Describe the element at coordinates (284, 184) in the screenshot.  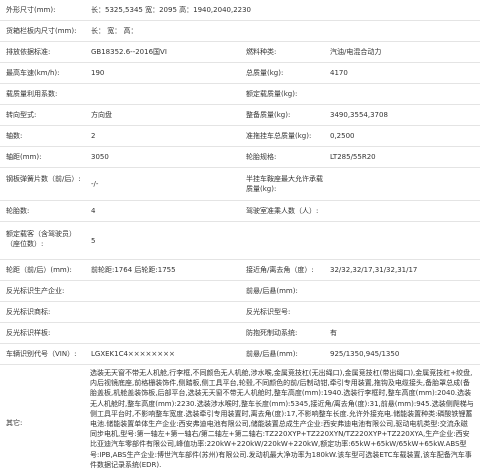
I see `row-label-right: 半挂车鞍座最大允许承载质量(kg):` at that location.